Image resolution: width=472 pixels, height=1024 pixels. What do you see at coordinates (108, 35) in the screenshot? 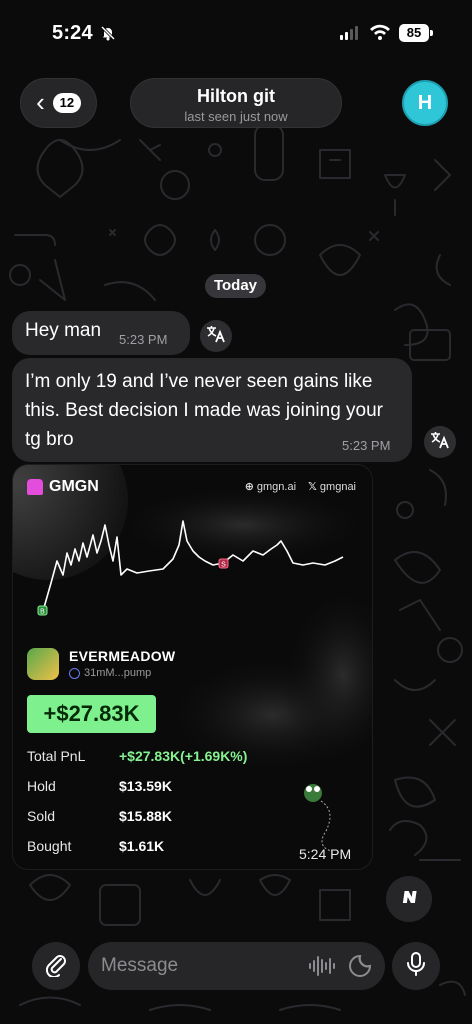
I see `bell-off-icon` at bounding box center [108, 35].